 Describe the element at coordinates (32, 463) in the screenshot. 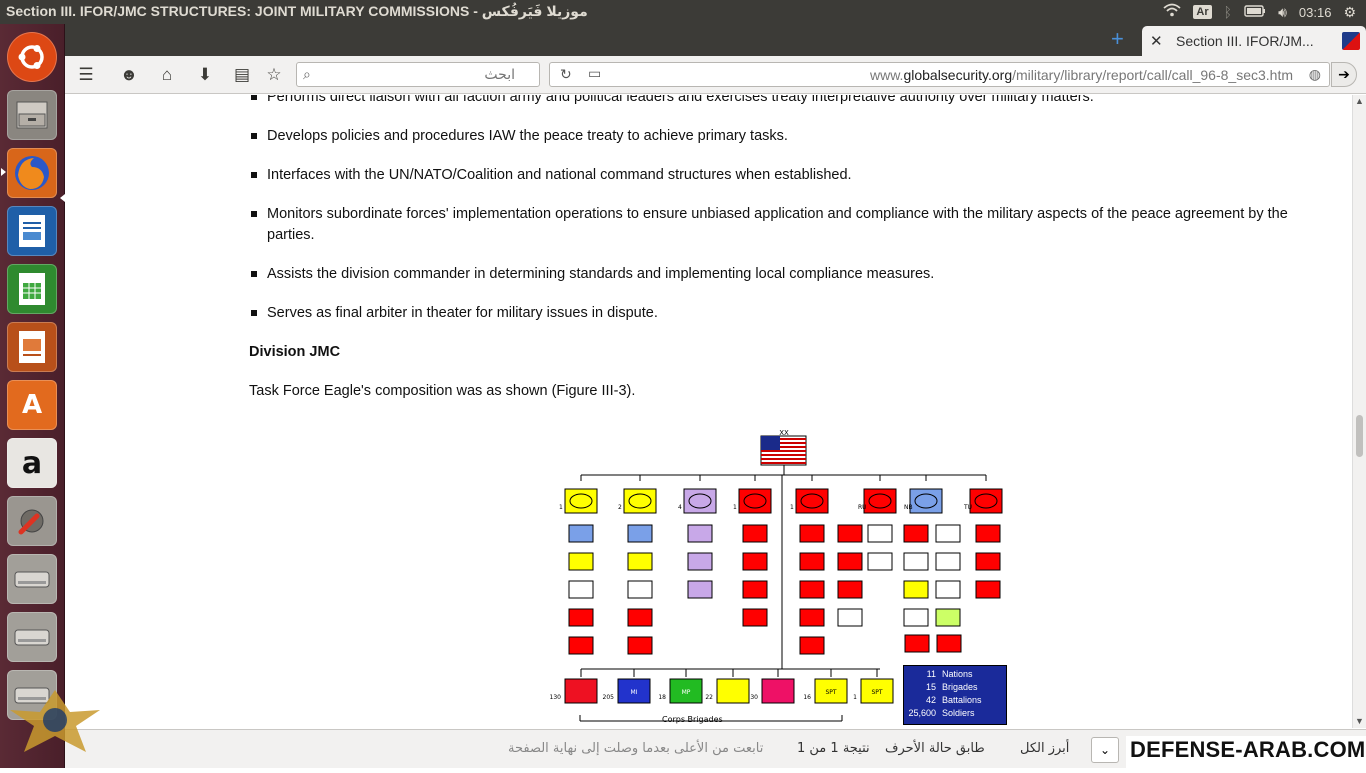

I see `amazon-icon: a` at that location.